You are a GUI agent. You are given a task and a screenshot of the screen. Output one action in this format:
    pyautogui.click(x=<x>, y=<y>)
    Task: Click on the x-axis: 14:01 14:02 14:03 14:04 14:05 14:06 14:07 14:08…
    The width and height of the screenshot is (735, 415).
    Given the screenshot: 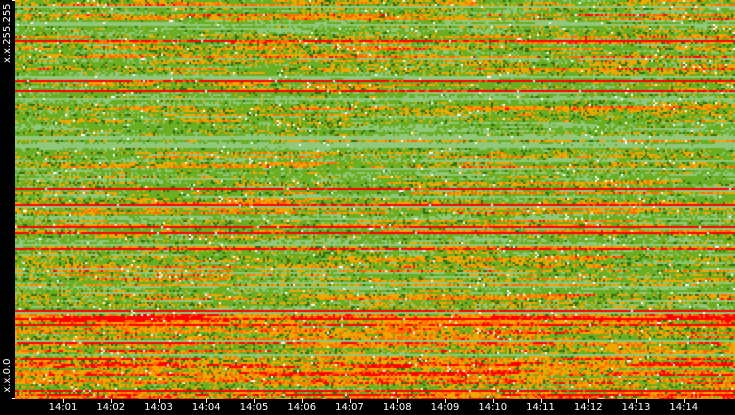 What is the action you would take?
    pyautogui.click(x=375, y=407)
    